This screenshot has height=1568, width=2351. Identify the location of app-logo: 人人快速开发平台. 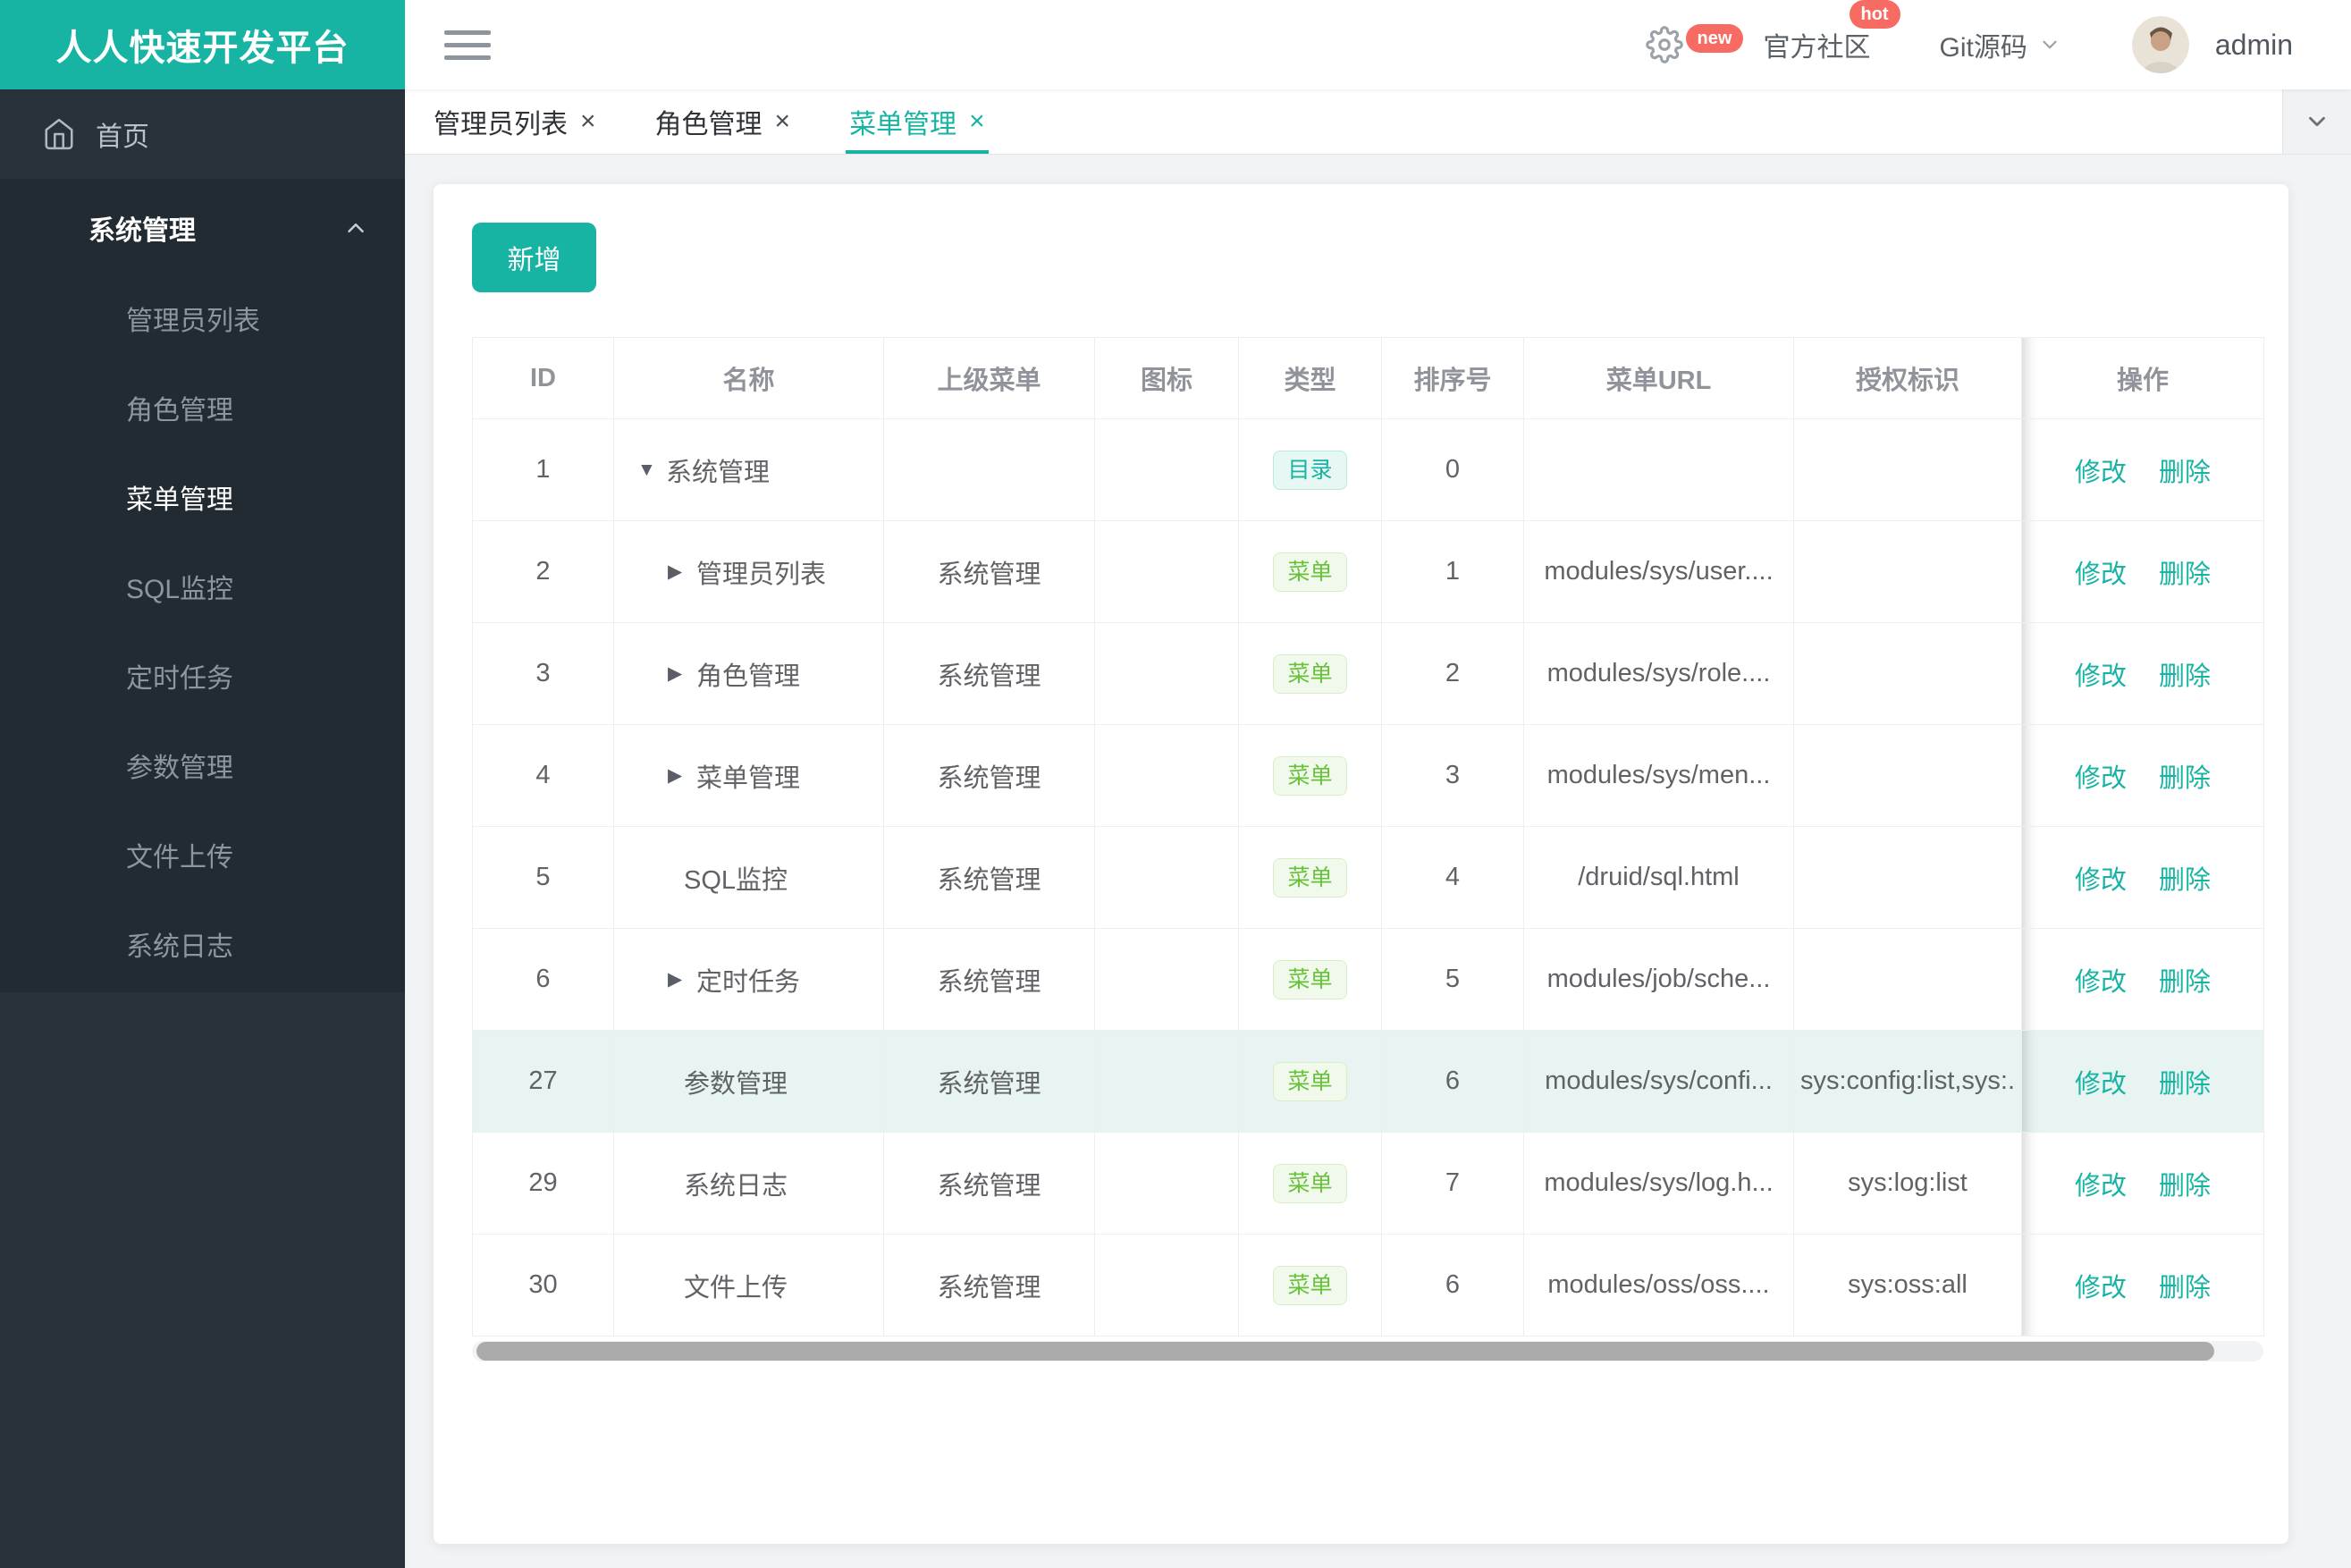
(202, 44).